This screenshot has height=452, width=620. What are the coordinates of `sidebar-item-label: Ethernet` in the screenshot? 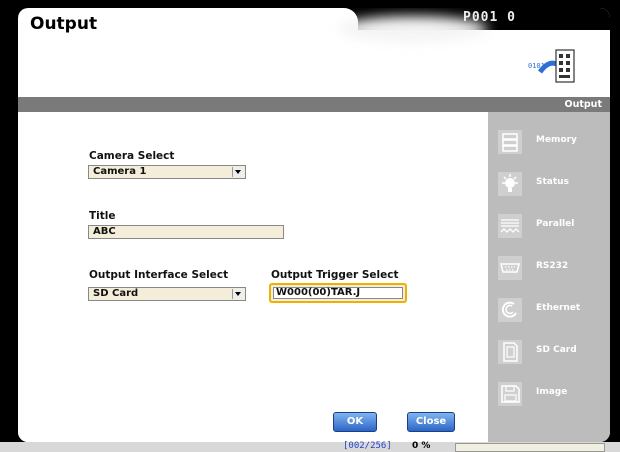 It's located at (558, 308).